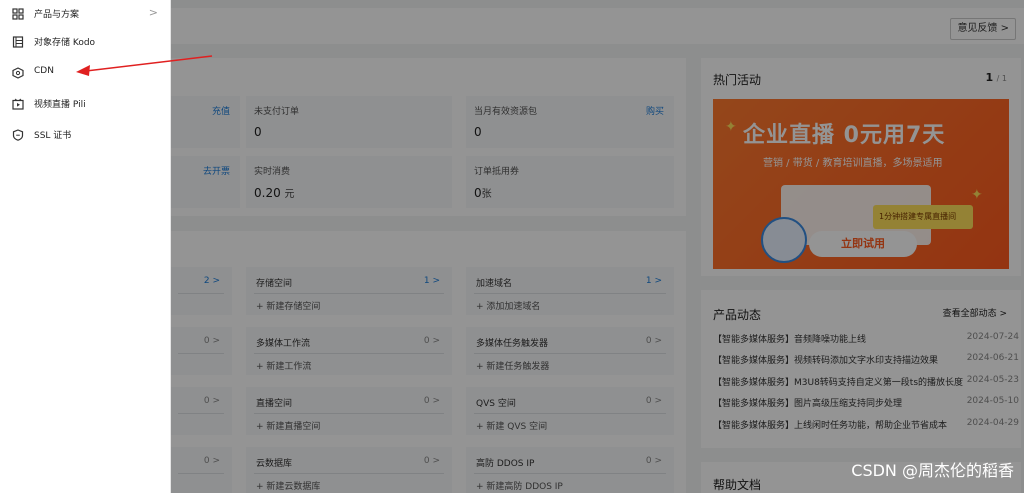 This screenshot has height=493, width=1024. I want to click on watermark: CSDN @周杰伦的稻香, so click(932, 470).